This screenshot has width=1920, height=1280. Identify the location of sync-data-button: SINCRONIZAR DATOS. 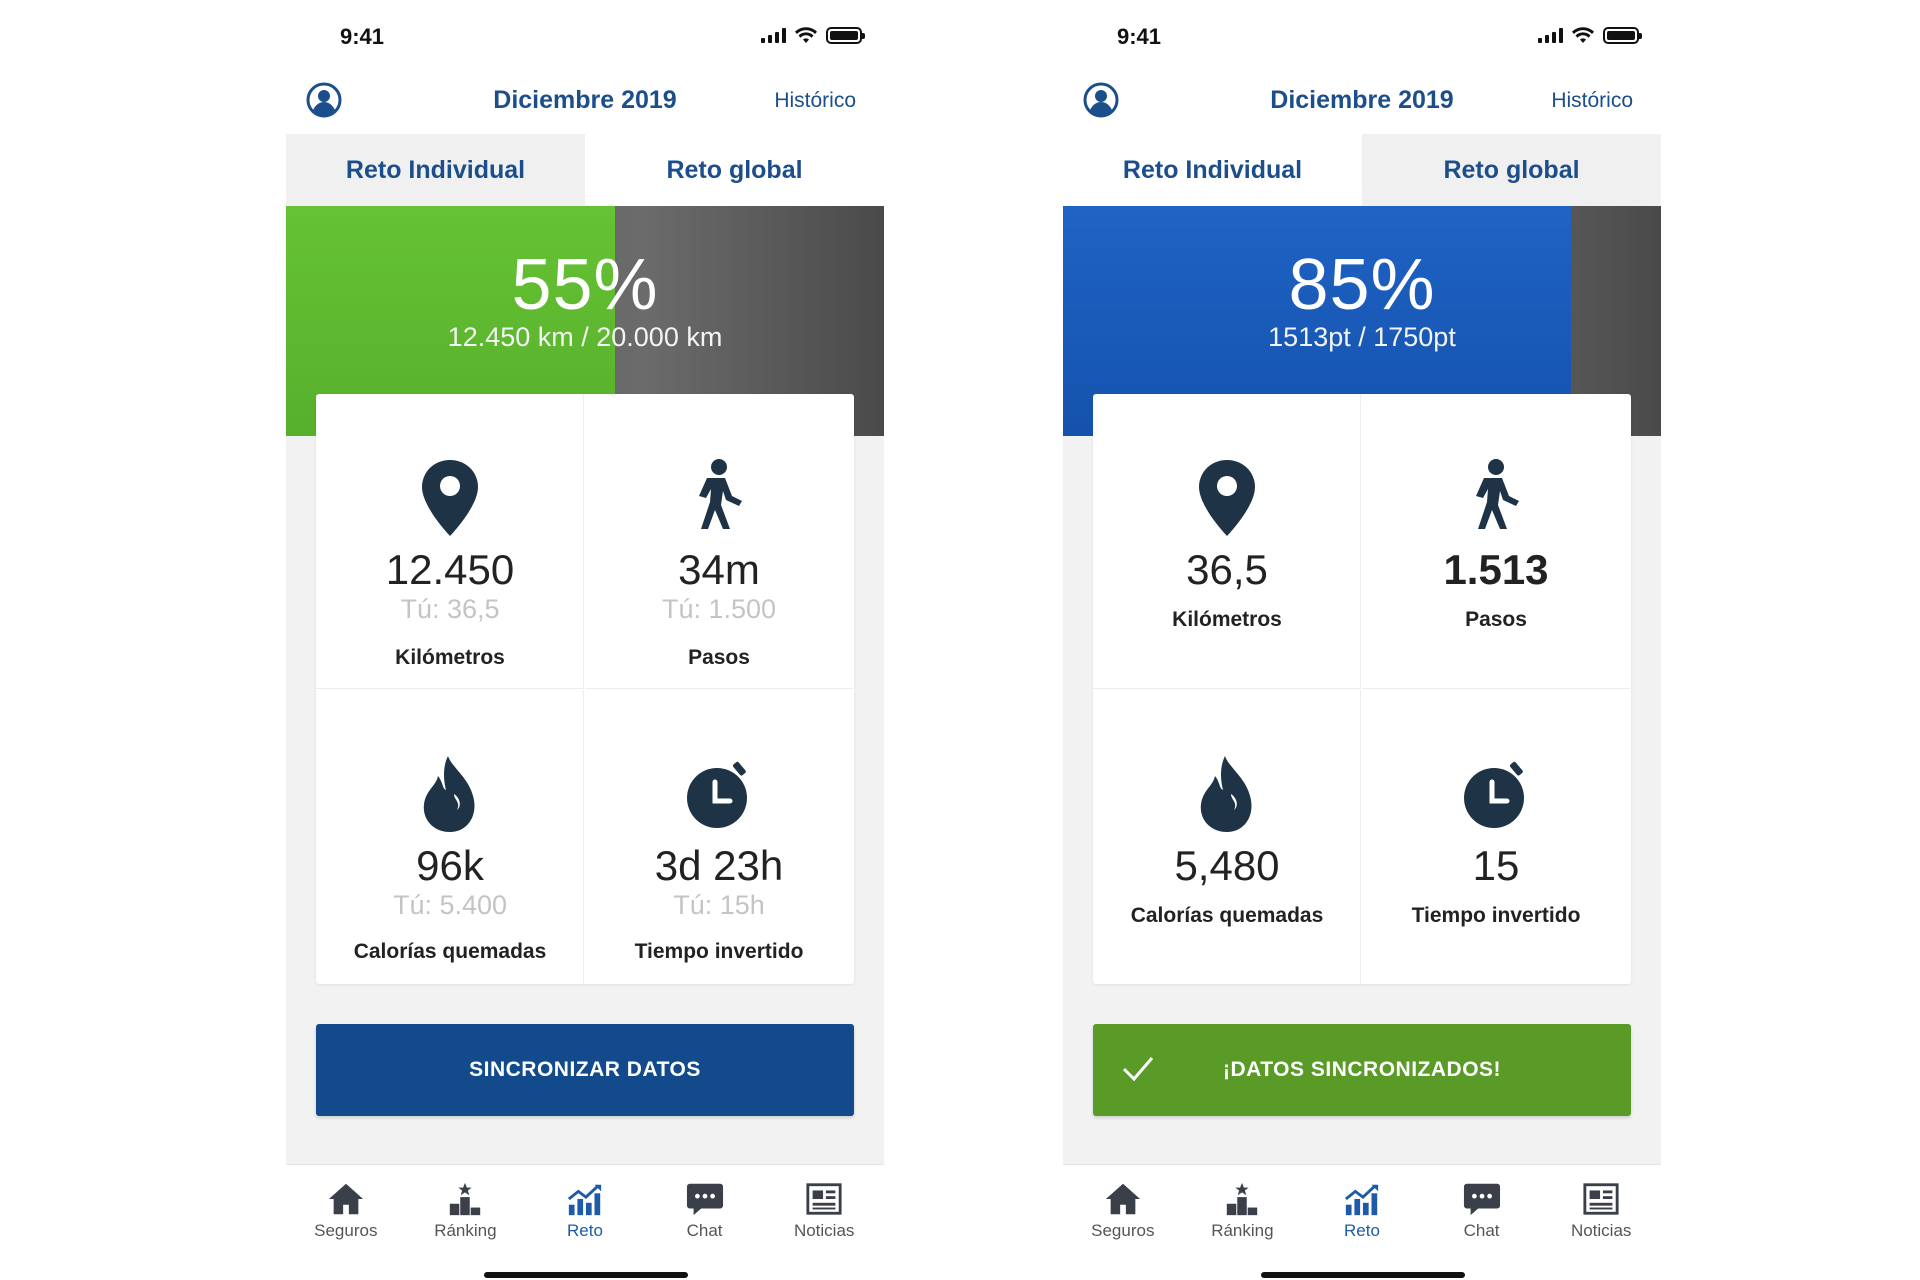
(585, 1070).